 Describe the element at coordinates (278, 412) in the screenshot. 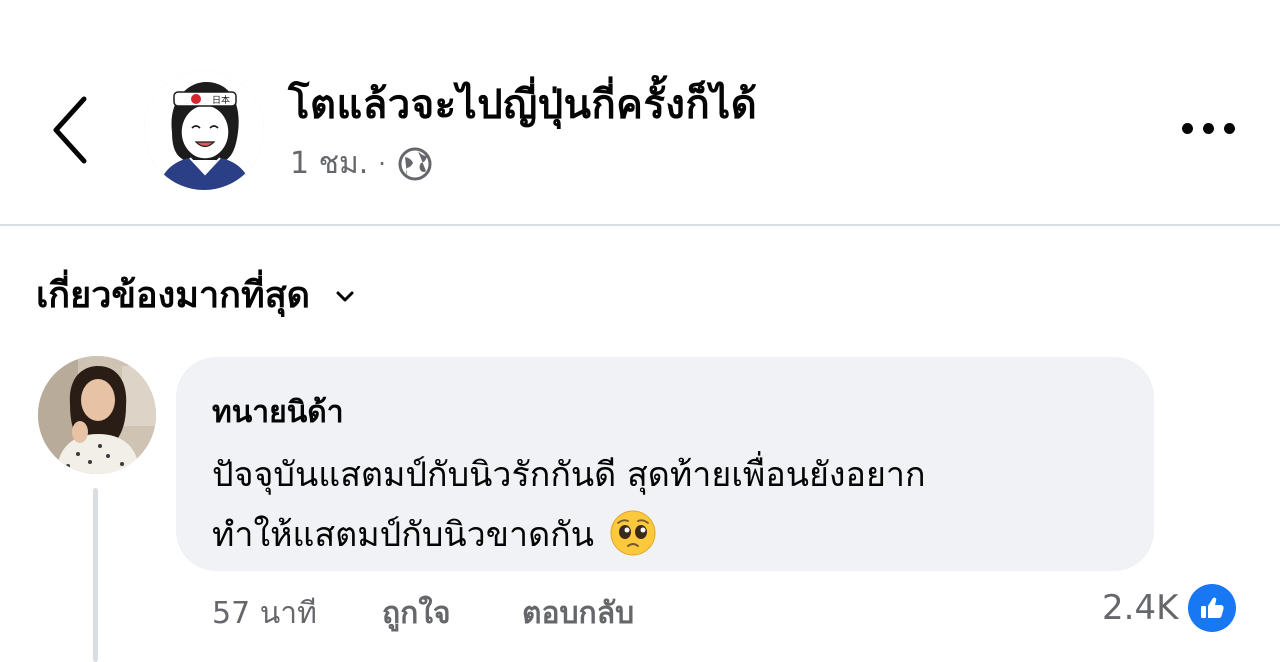

I see `comment-author: ทนายนิด้า` at that location.